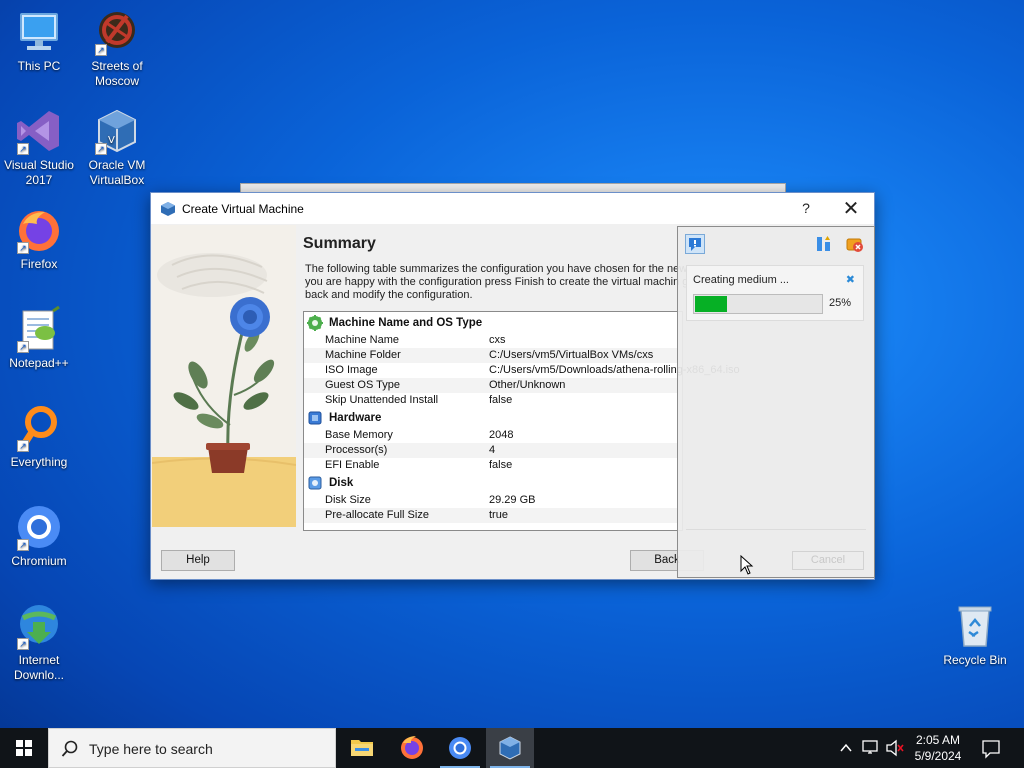  I want to click on desktop-icon-notepadpp: ↗ Notepad++, so click(39, 338).